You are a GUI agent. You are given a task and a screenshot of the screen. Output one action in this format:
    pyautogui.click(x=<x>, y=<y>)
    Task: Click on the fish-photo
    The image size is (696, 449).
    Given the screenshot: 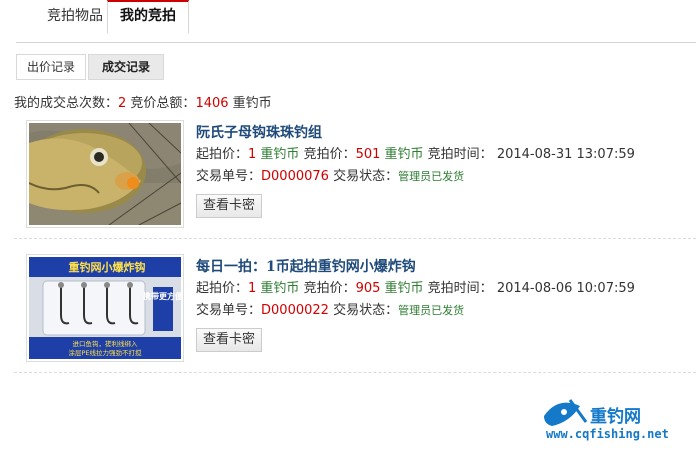 What is the action you would take?
    pyautogui.click(x=105, y=174)
    